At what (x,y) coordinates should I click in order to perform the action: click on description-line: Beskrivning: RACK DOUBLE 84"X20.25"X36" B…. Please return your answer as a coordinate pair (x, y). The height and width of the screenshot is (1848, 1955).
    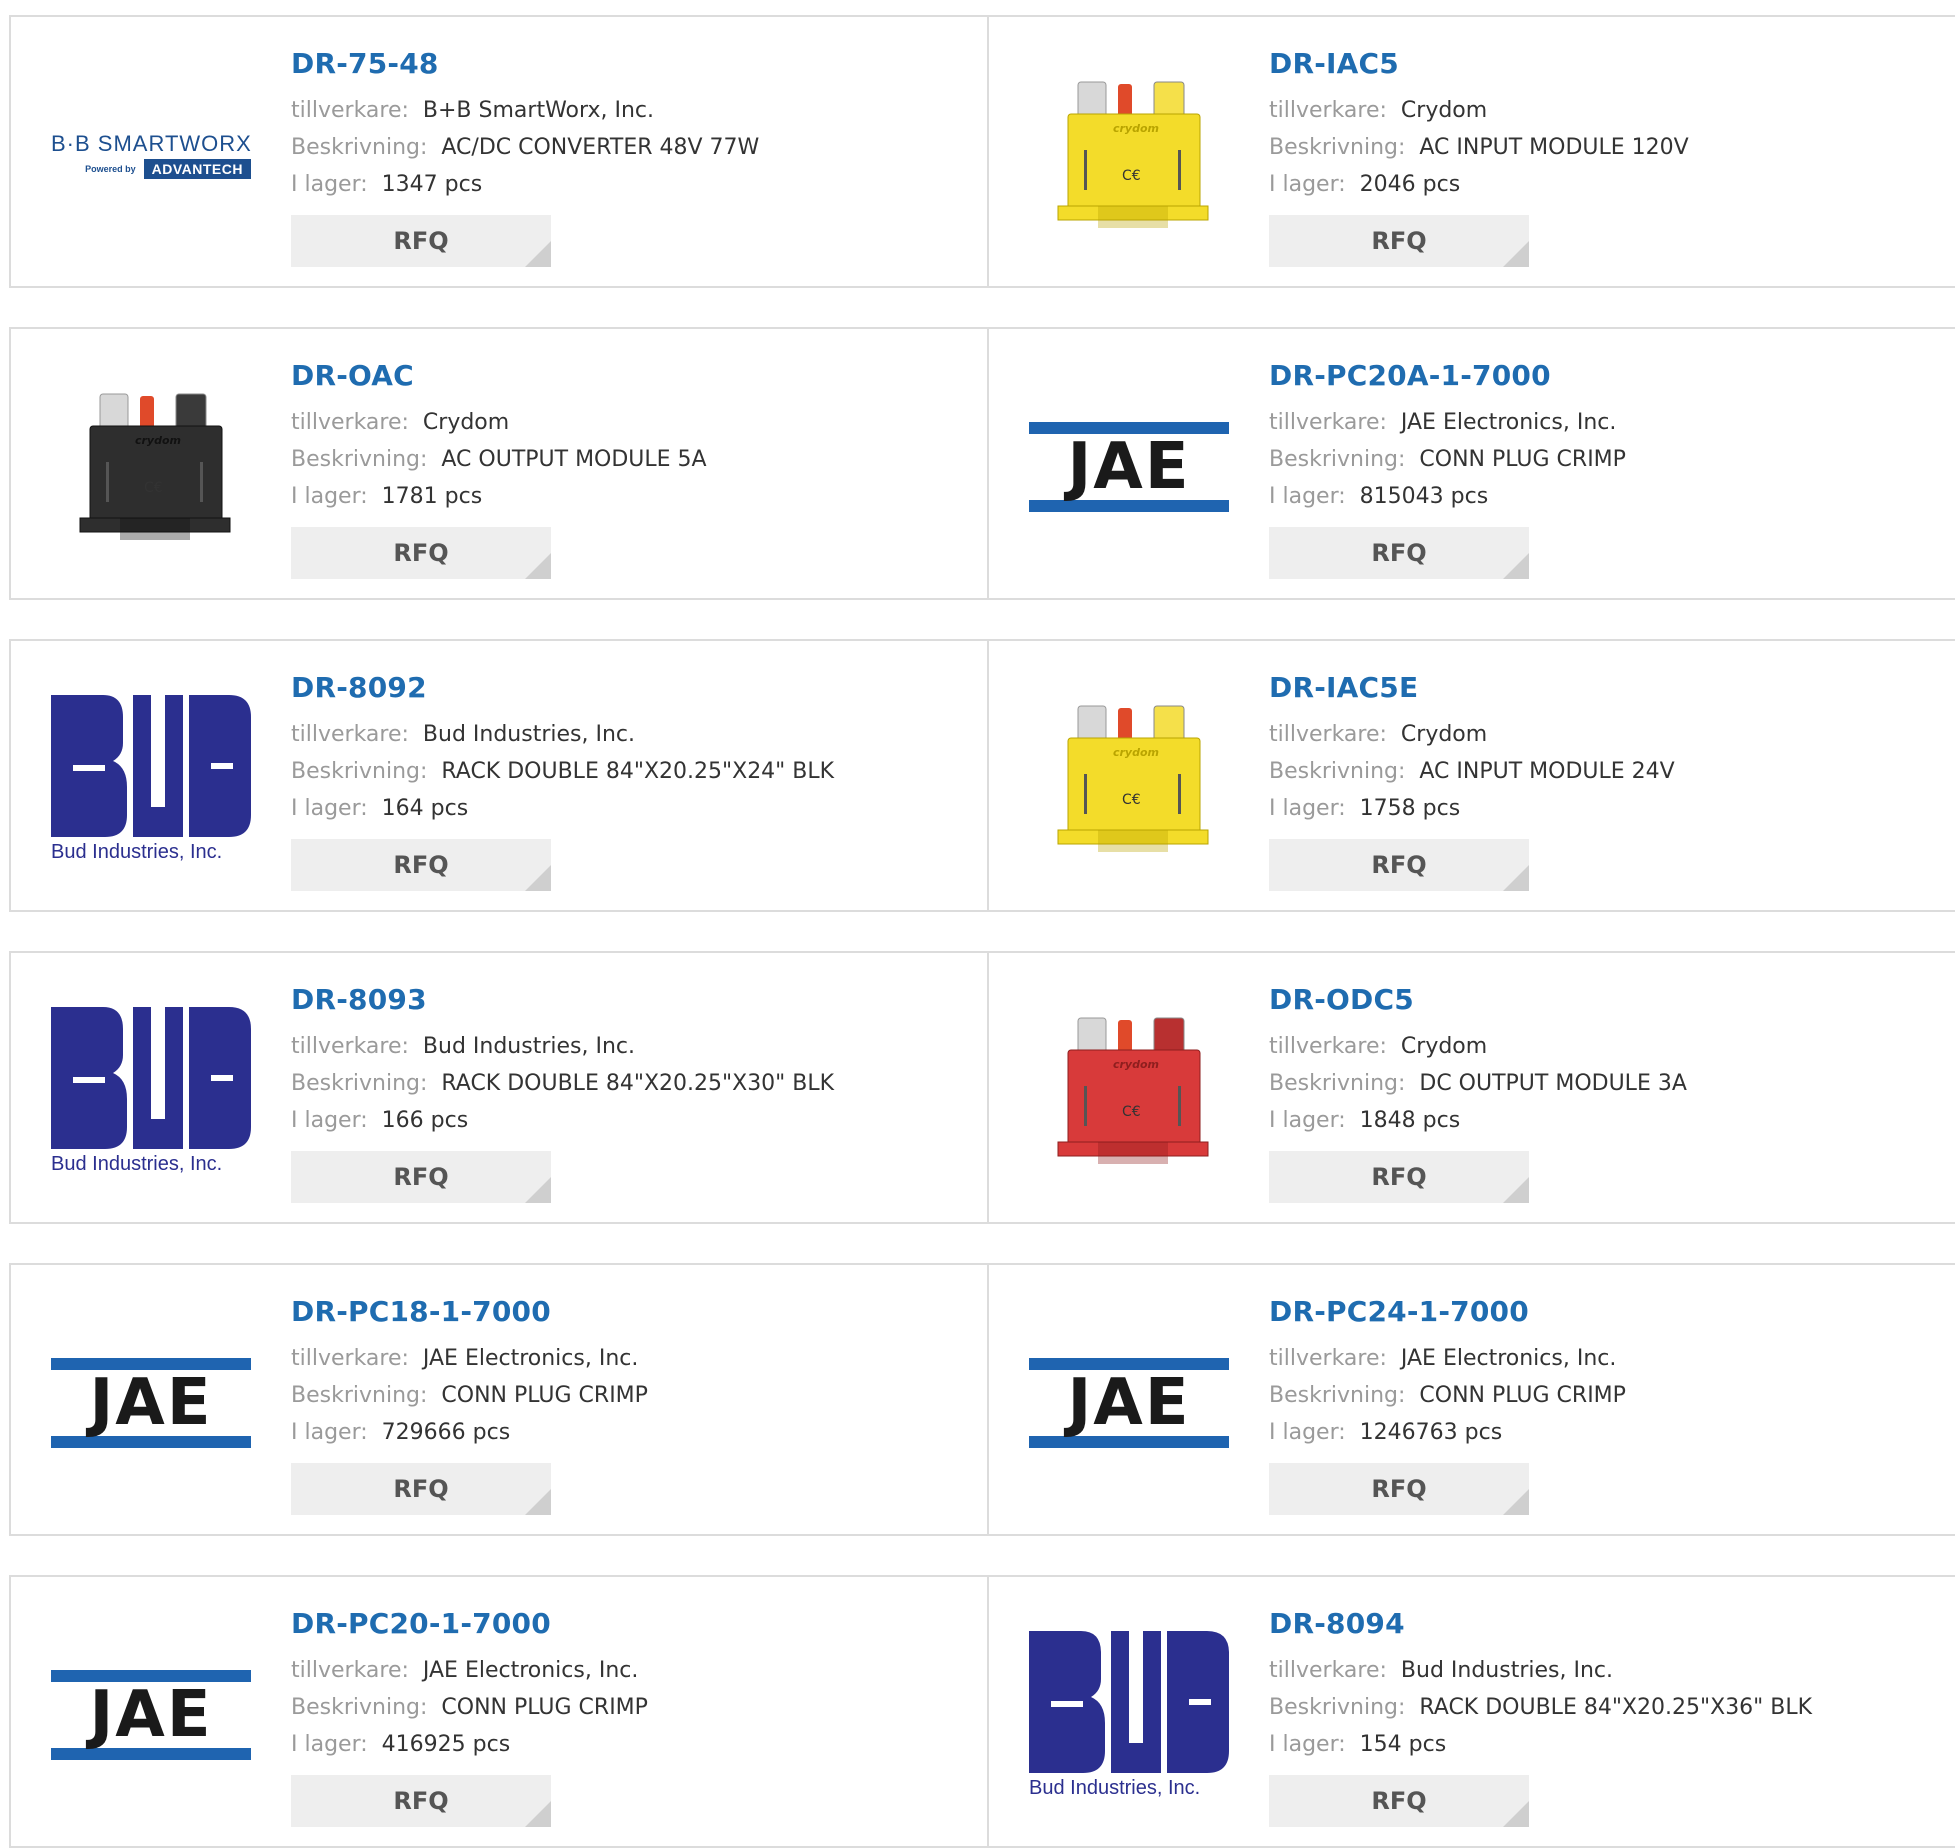
    Looking at the image, I should click on (1540, 1707).